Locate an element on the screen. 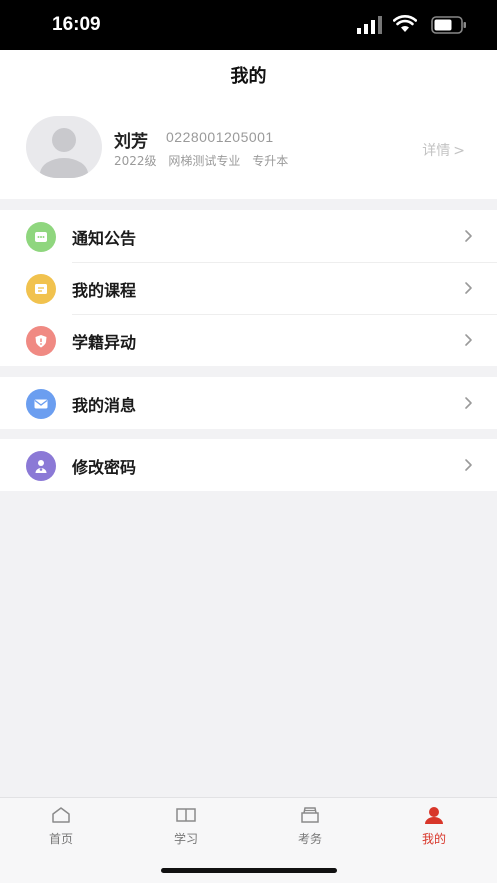  menu-item-label: 我的课程 is located at coordinates (104, 290).